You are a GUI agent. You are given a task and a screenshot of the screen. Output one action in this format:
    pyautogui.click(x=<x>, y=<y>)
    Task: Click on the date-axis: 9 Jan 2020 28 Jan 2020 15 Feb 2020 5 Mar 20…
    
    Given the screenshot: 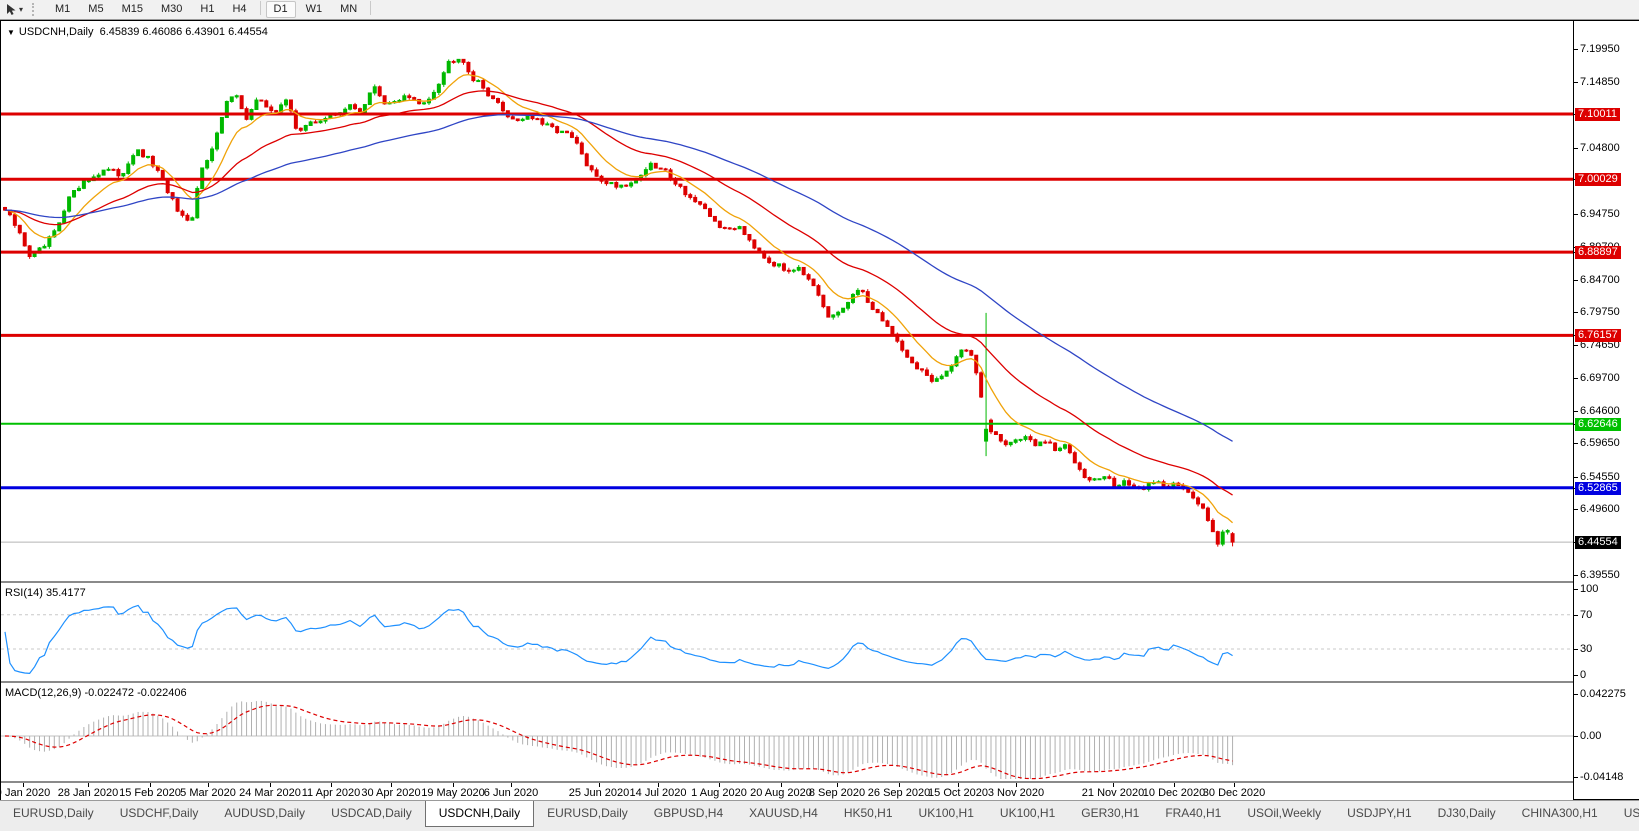 What is the action you would take?
    pyautogui.click(x=786, y=791)
    